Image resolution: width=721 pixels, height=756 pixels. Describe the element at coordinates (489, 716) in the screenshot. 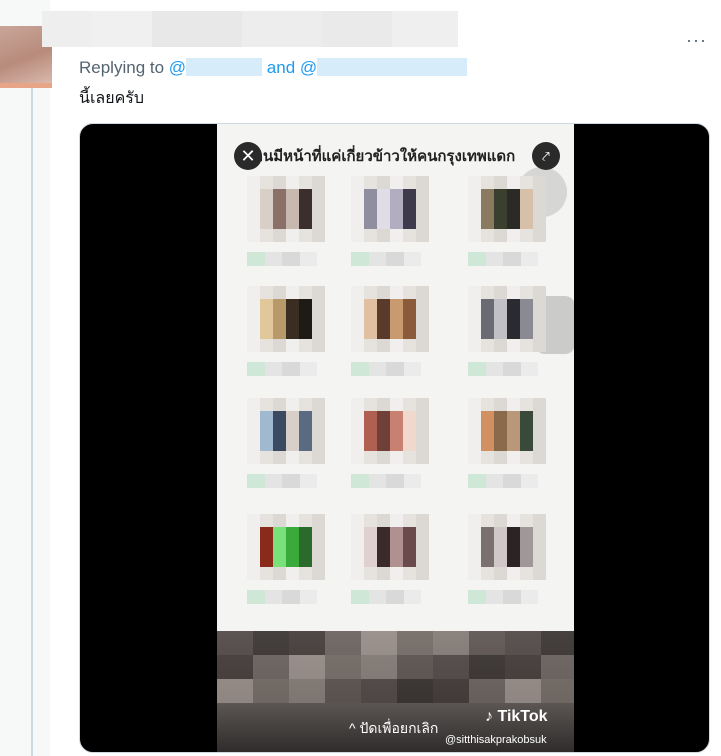

I see `tiktok-icon: ♪` at that location.